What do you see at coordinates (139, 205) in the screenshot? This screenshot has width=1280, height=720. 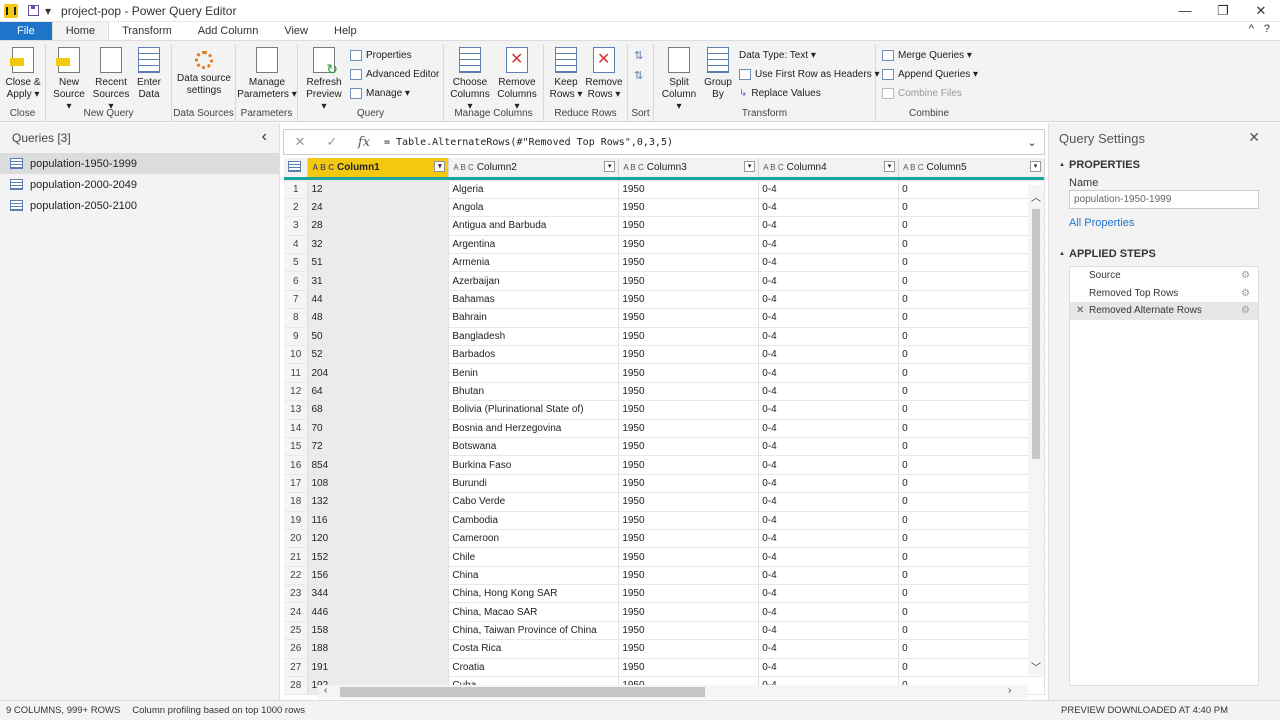 I see `query-item: population-2050-2100` at bounding box center [139, 205].